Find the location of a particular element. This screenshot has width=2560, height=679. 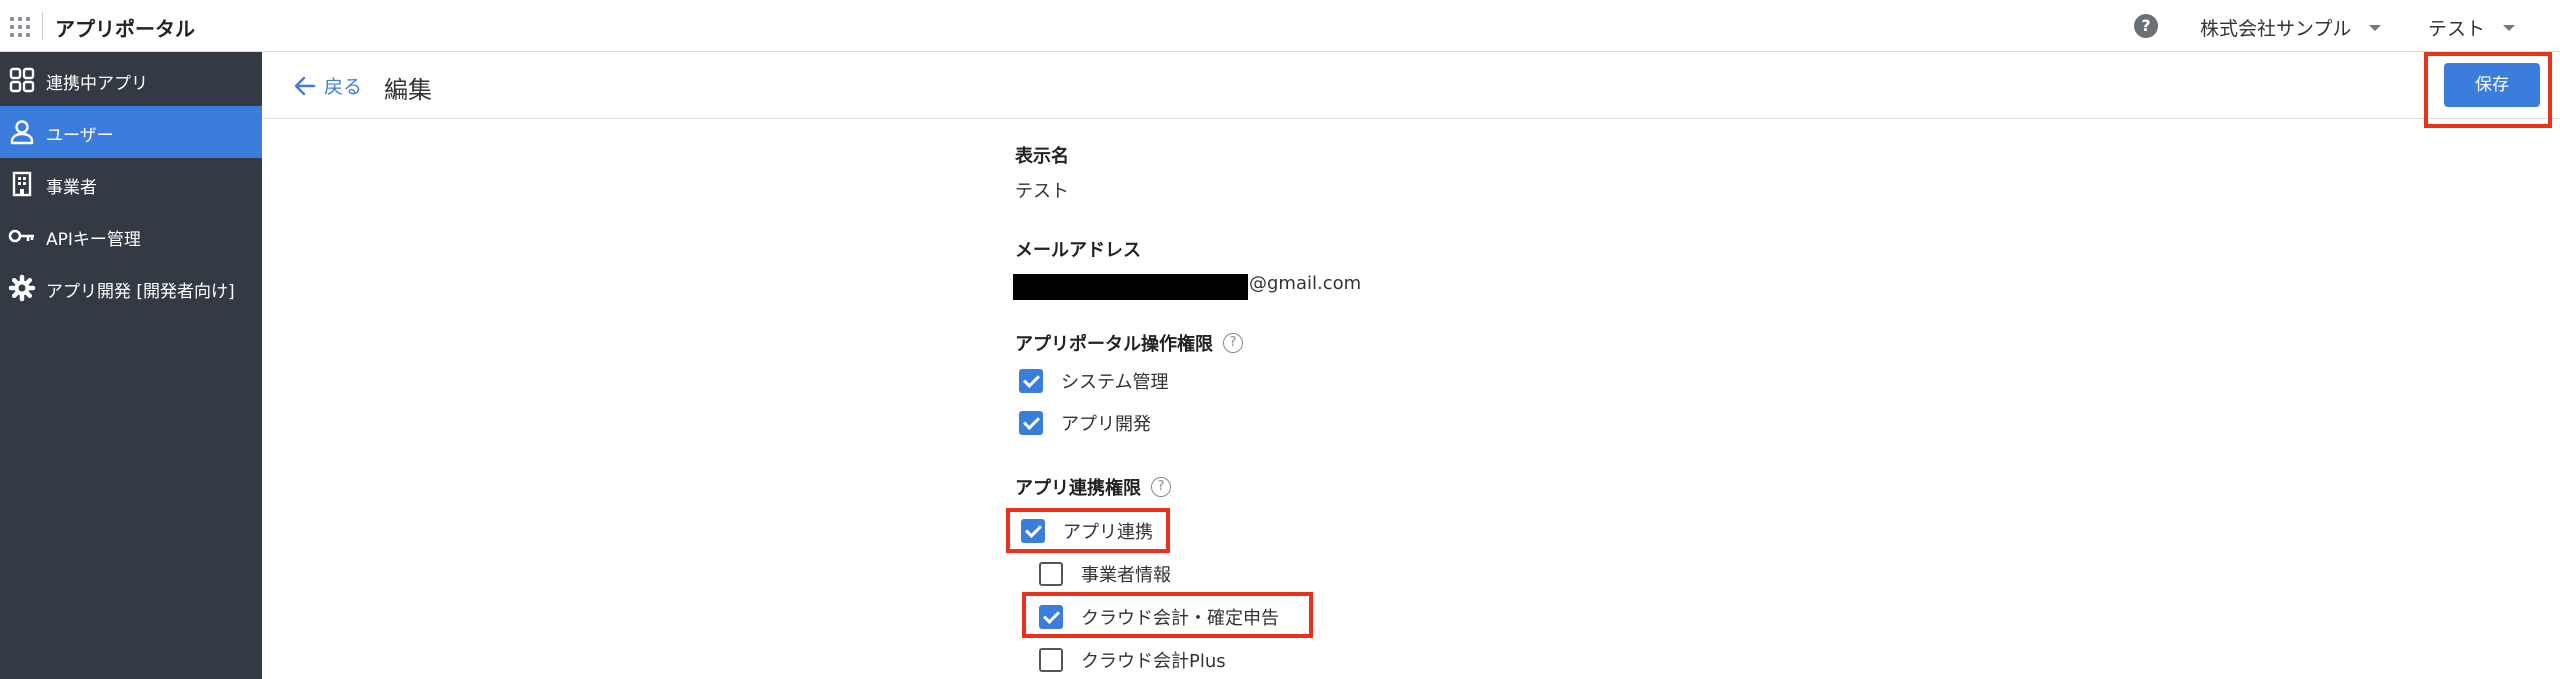

user-name: テスト is located at coordinates (2457, 29).